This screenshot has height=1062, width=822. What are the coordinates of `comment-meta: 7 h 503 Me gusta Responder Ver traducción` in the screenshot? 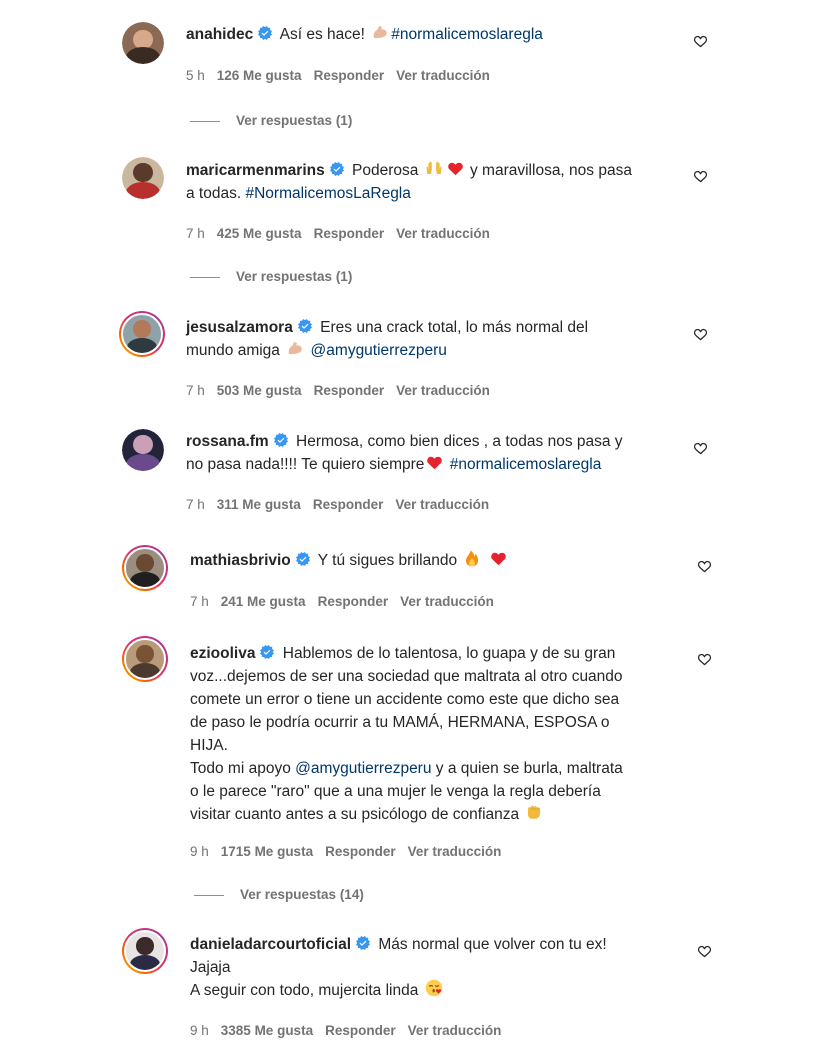 It's located at (344, 390).